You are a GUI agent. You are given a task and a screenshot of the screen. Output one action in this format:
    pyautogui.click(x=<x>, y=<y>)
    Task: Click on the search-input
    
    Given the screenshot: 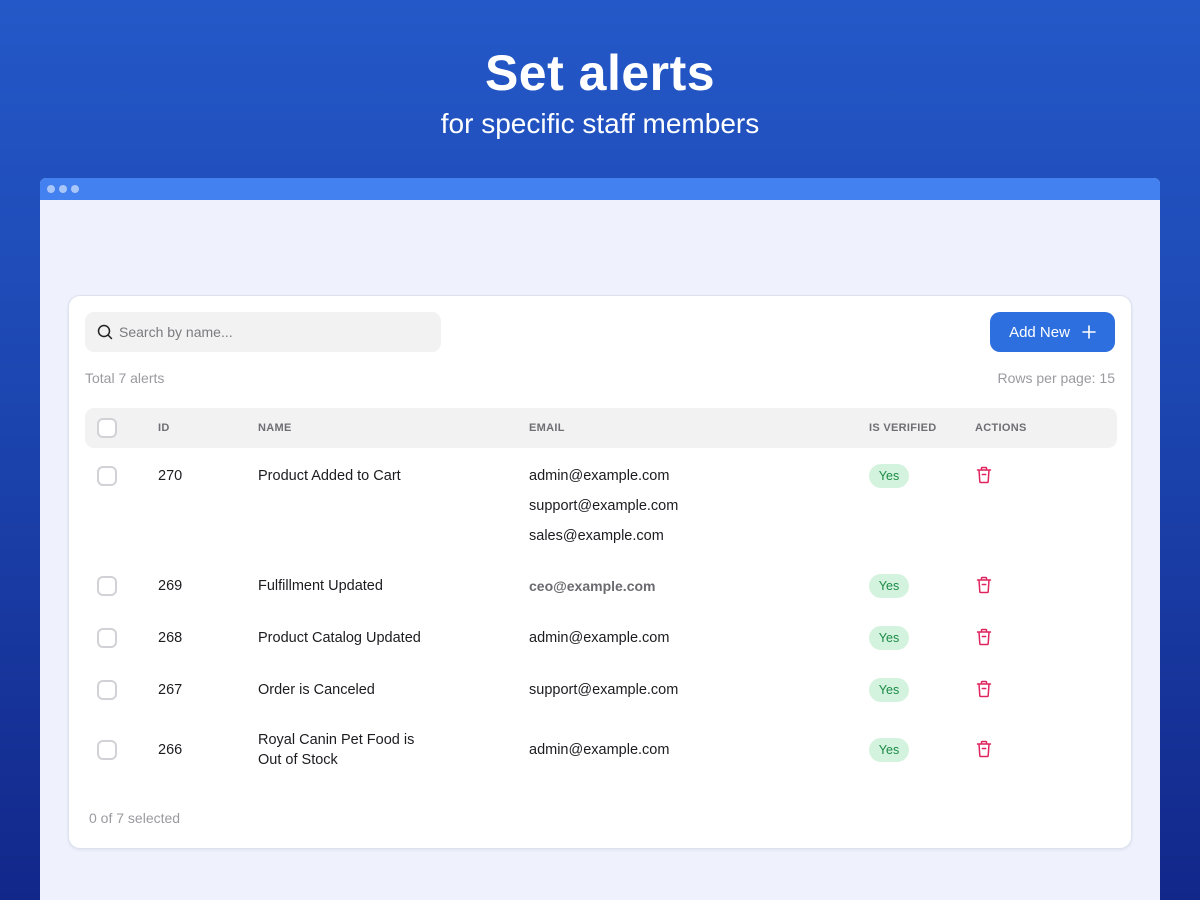 What is the action you would take?
    pyautogui.click(x=269, y=332)
    